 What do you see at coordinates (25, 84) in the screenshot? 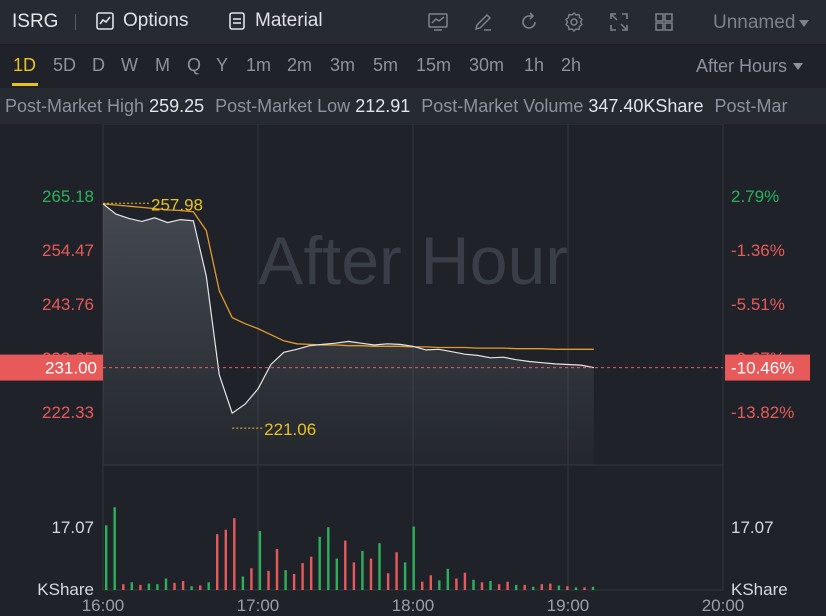
I see `active-period-underline` at bounding box center [25, 84].